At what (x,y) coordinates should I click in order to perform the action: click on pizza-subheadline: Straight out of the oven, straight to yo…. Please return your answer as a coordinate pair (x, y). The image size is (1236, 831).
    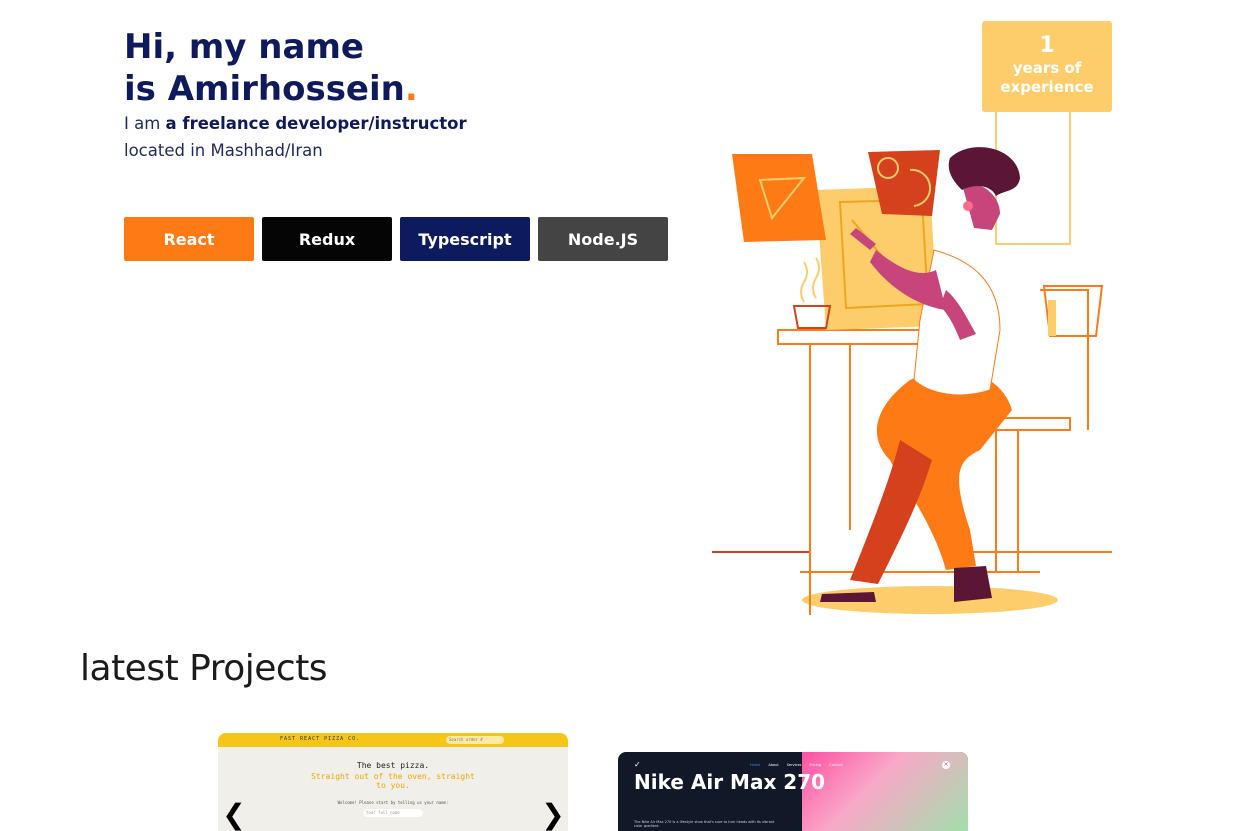
    Looking at the image, I should click on (393, 781).